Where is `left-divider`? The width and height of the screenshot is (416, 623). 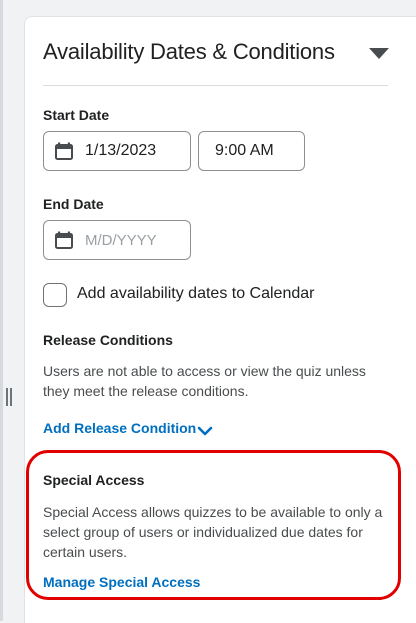
left-divider is located at coordinates (1, 310).